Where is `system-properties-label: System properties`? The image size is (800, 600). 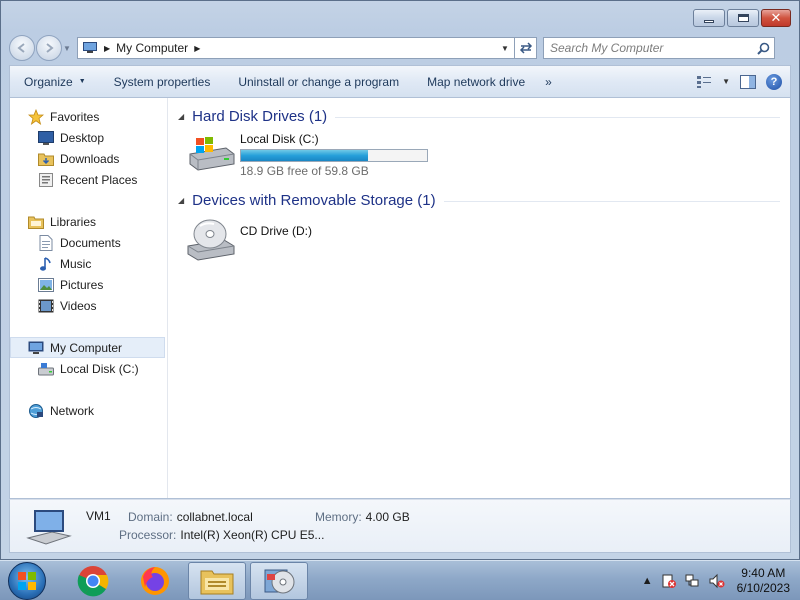 system-properties-label: System properties is located at coordinates (162, 81).